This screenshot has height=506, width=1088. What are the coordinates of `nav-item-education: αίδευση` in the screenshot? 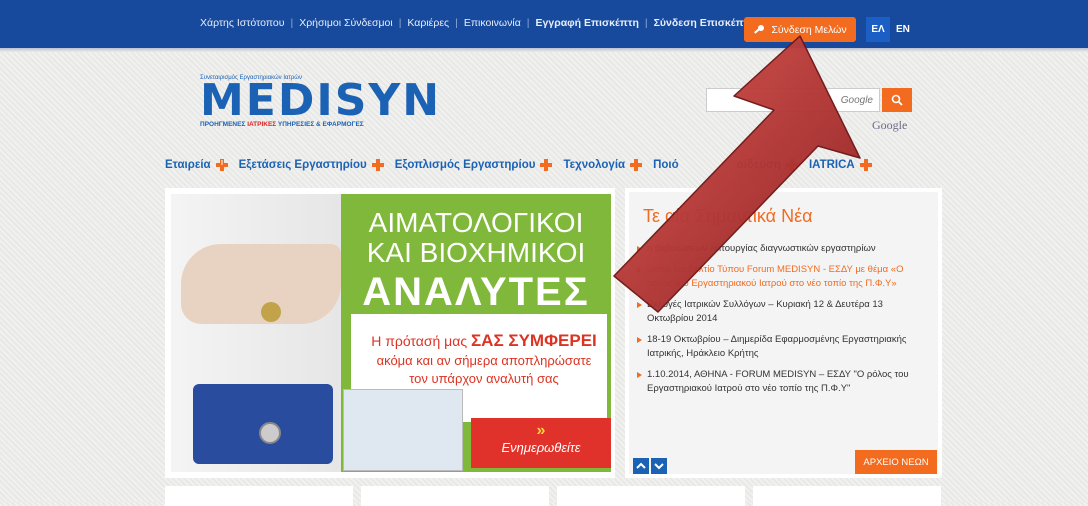 It's located at (768, 165).